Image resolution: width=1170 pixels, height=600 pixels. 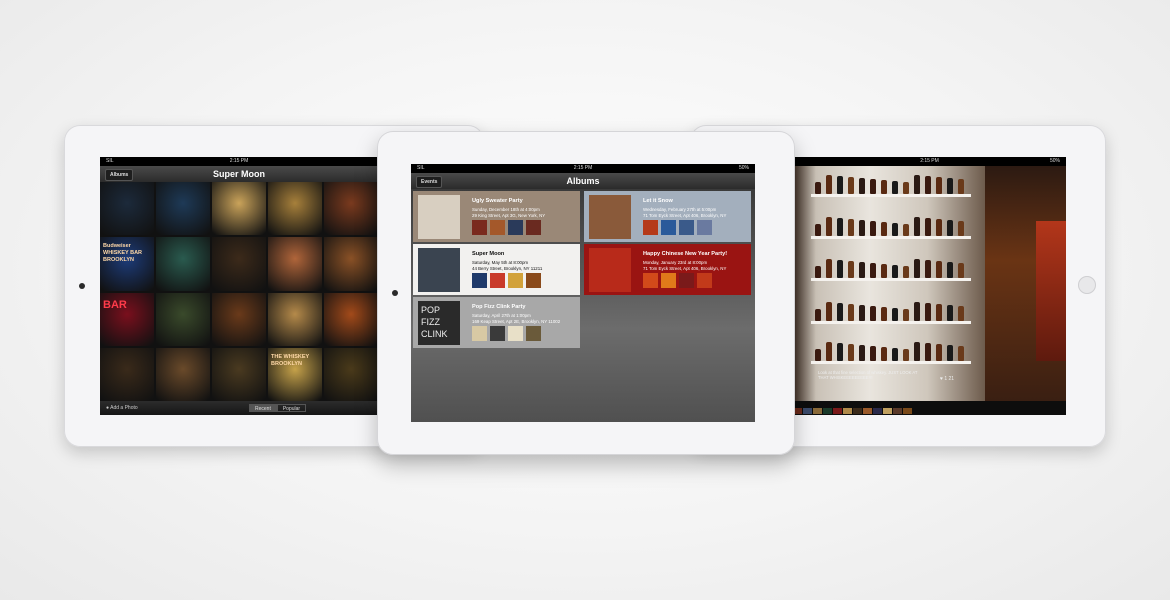 What do you see at coordinates (949, 379) in the screenshot?
I see `likes-label: 1 21` at bounding box center [949, 379].